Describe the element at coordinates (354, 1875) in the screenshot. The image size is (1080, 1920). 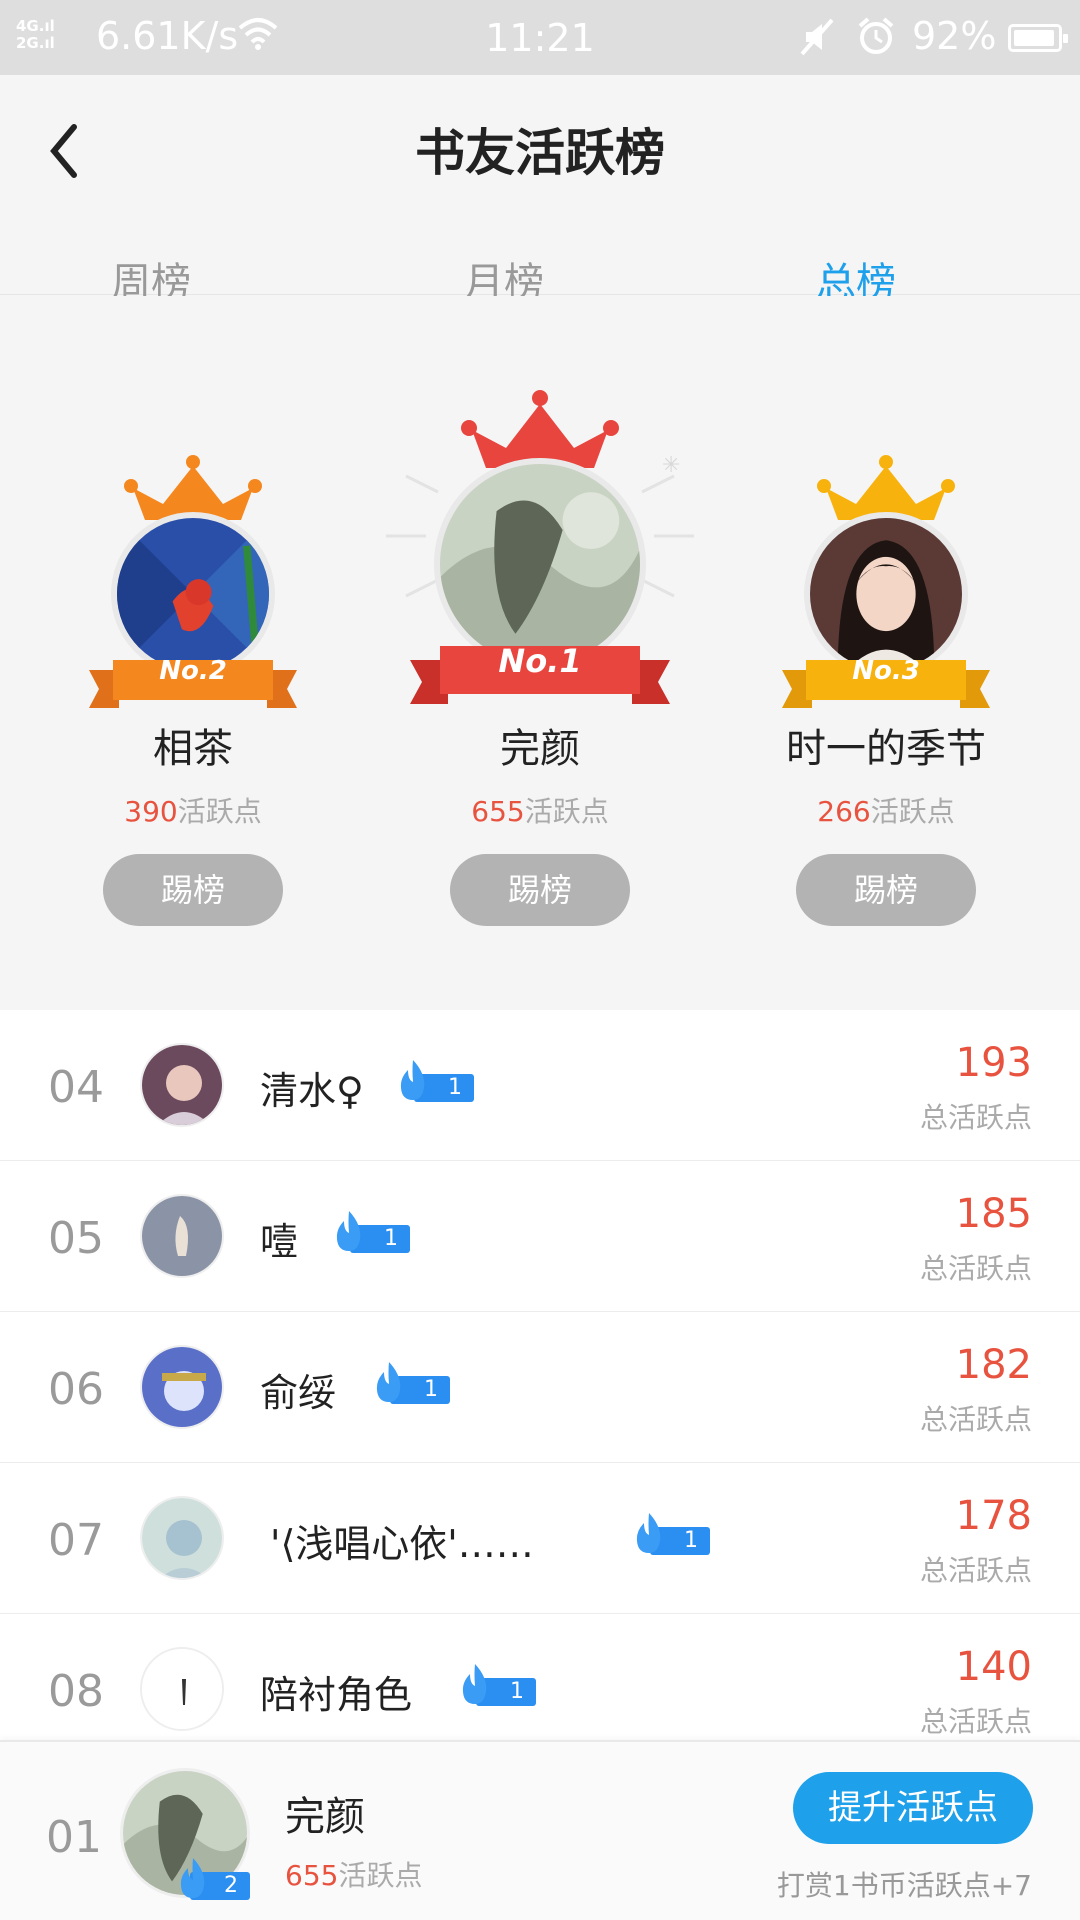
I see `my-points: 655活跃点` at that location.